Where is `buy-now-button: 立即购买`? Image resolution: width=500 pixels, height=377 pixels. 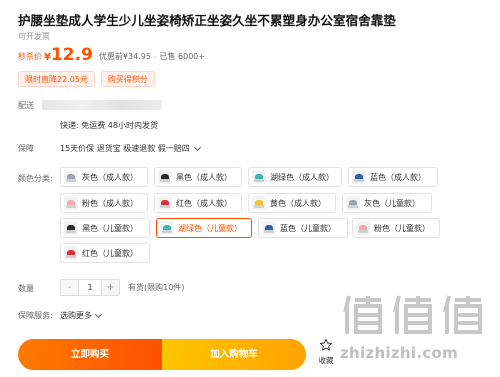 buy-now-button: 立即购买 is located at coordinates (90, 354).